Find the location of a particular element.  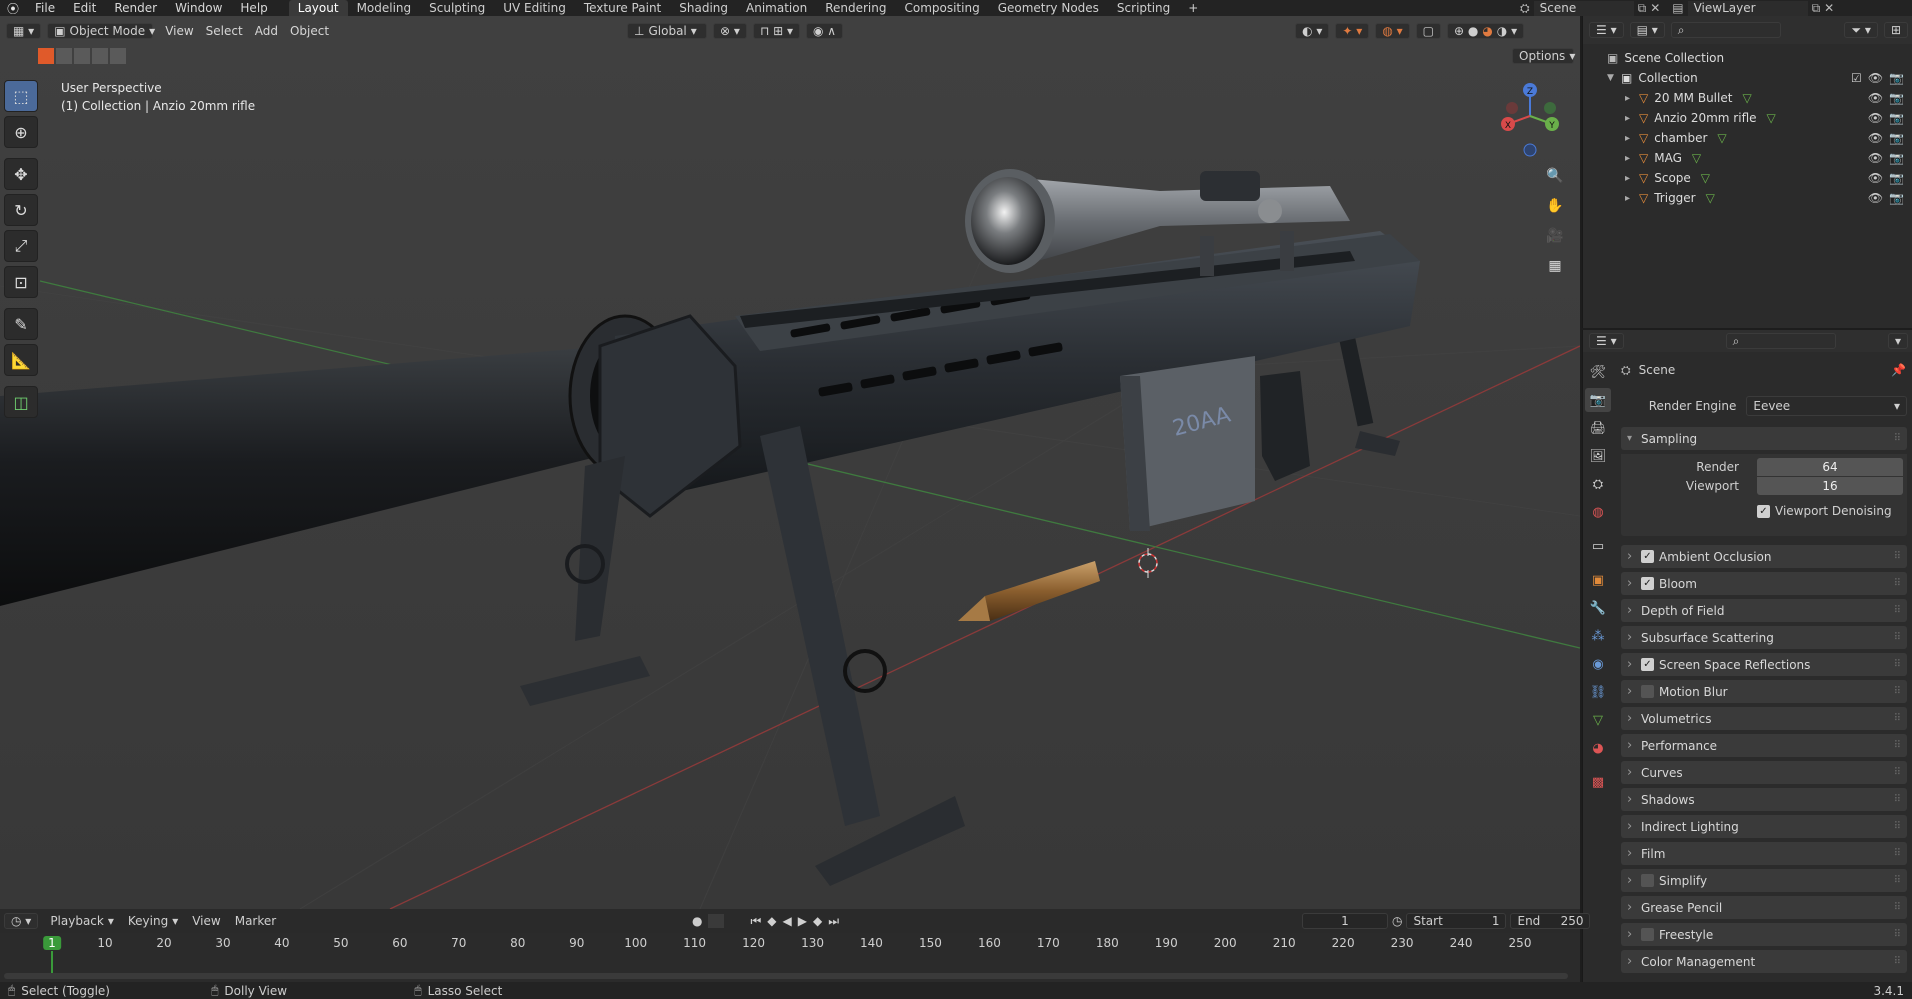

proportional-edit-toggle: ◉ ∧ is located at coordinates (825, 31).